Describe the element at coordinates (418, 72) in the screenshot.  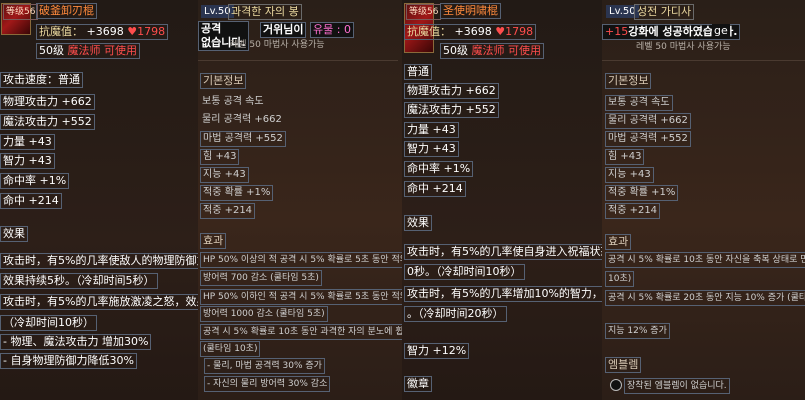
I see `stat-line: 普通` at that location.